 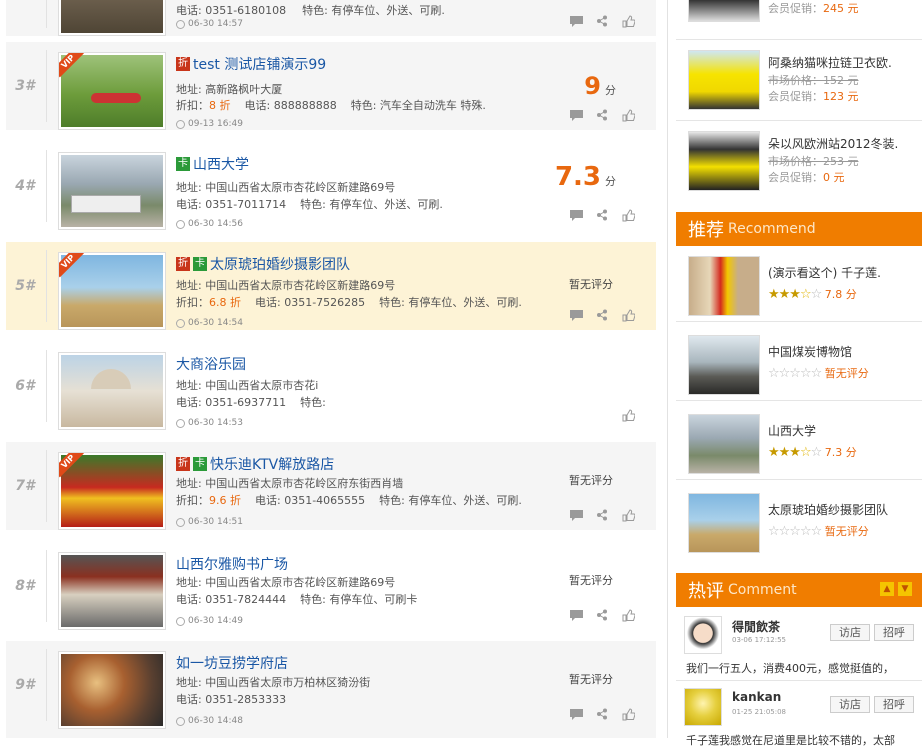 I want to click on discount: 折扣：9.6 折, so click(x=208, y=500).